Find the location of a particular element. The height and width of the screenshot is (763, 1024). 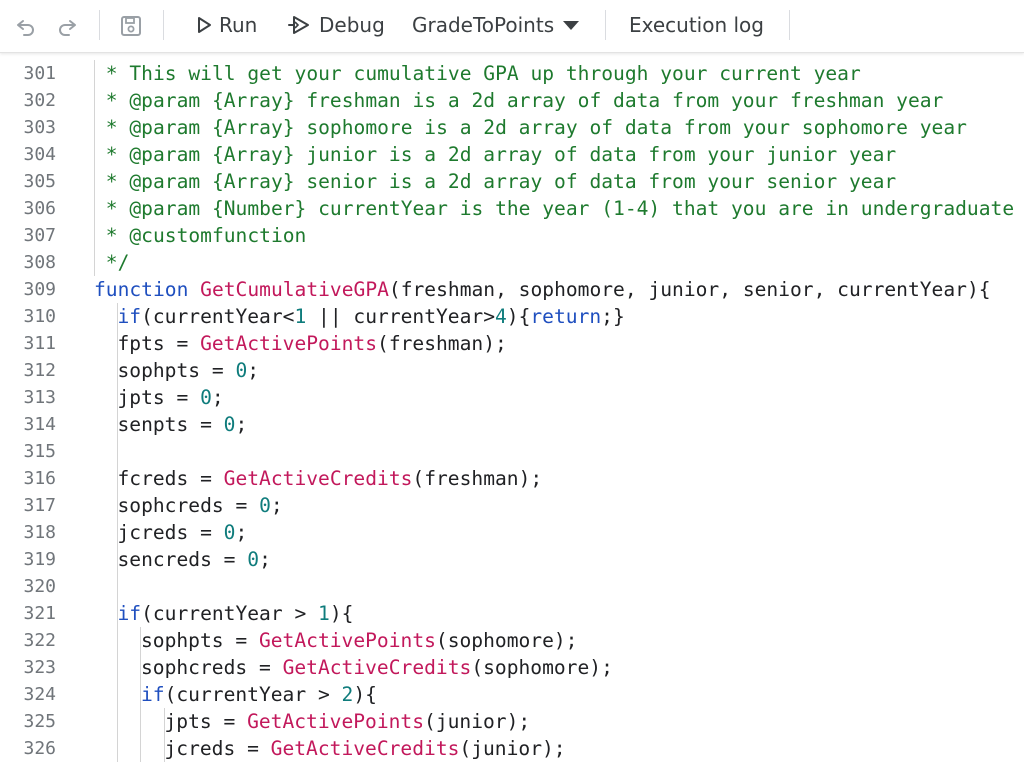

code-line: 319 sencreds = 0; is located at coordinates (512, 559).